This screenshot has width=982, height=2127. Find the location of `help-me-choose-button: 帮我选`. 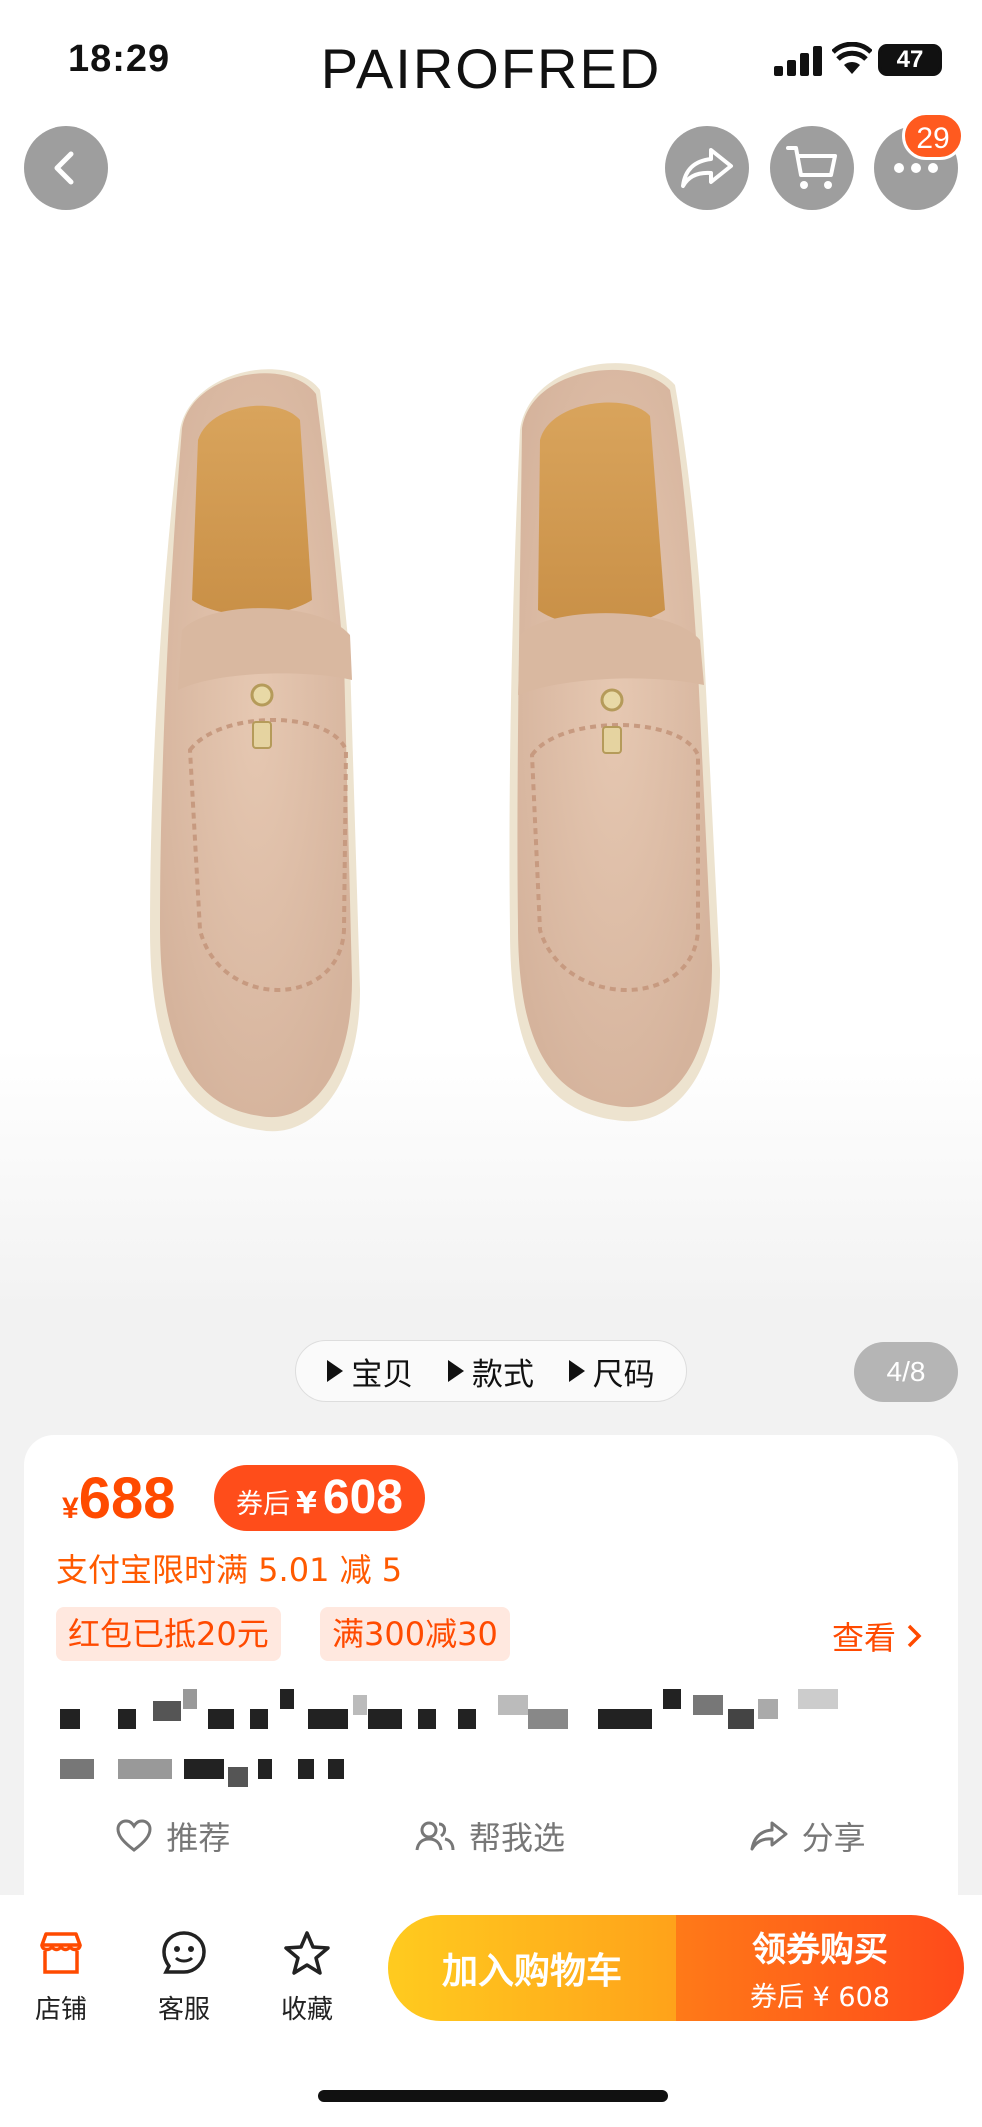

help-me-choose-button: 帮我选 is located at coordinates (490, 1836).